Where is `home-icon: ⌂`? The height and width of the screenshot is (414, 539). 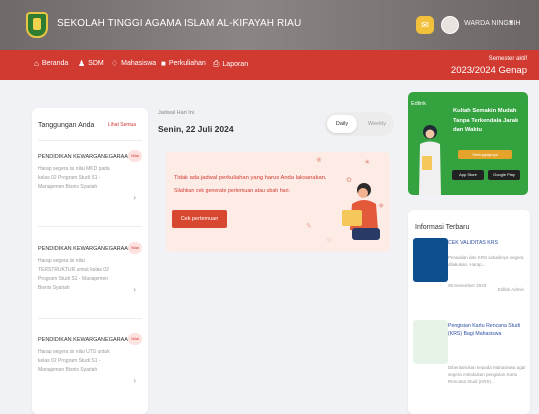 home-icon: ⌂ is located at coordinates (36, 63).